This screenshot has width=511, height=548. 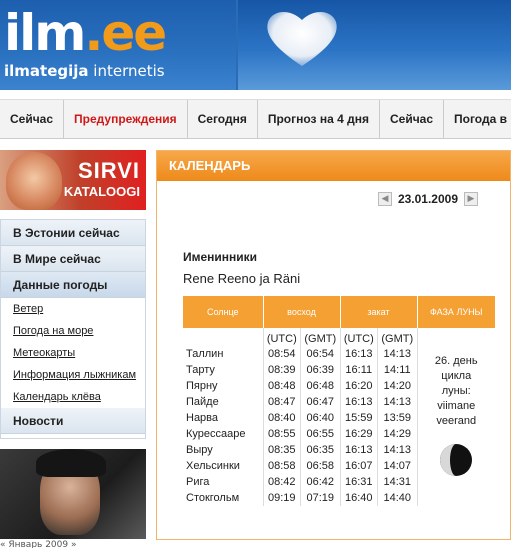 What do you see at coordinates (320, 337) in the screenshot?
I see `unit-gmt: (GMT)` at bounding box center [320, 337].